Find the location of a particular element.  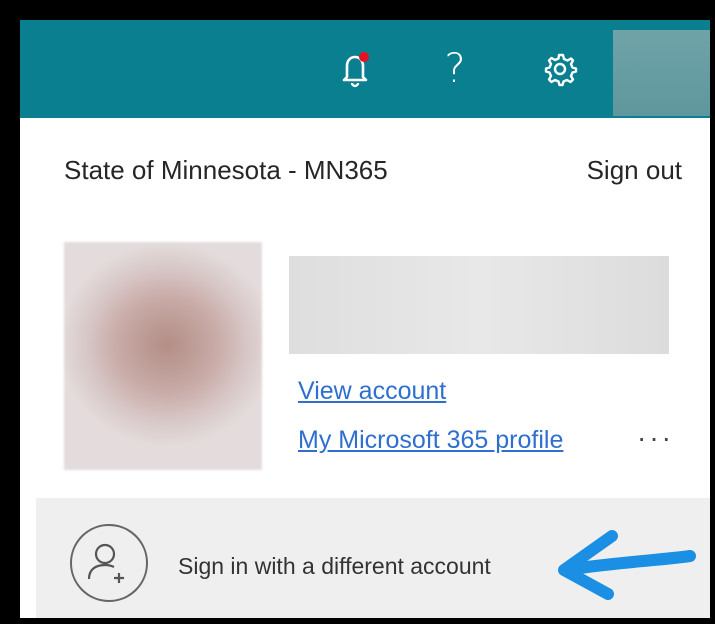

microsoft-365-profile-link: My Microsoft 365 profile is located at coordinates (430, 440).